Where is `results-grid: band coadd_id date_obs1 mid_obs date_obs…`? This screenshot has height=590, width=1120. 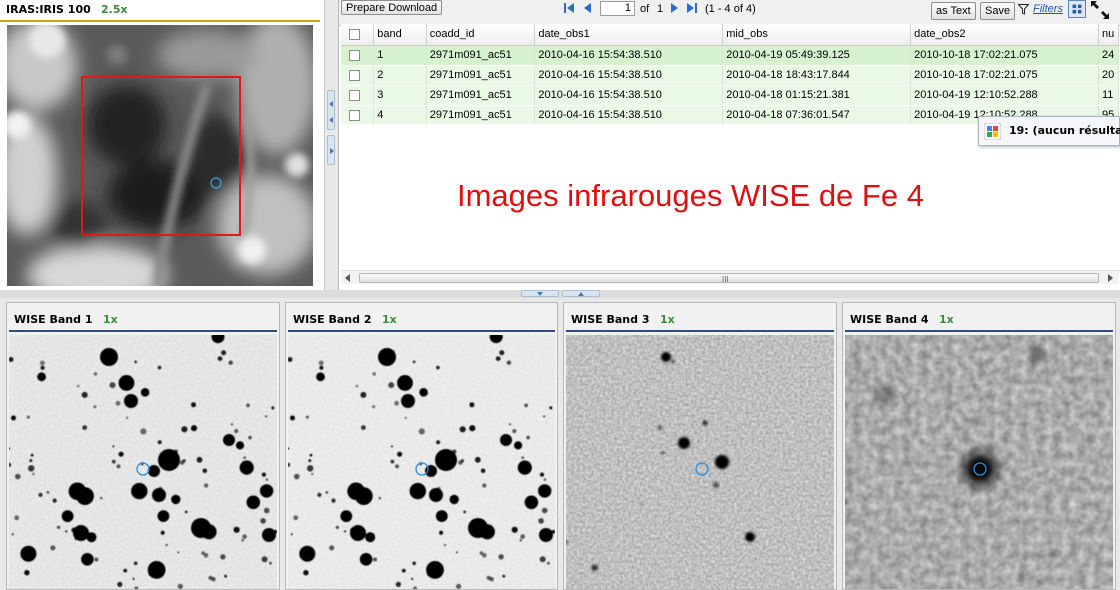
results-grid: band coadd_id date_obs1 mid_obs date_obs… is located at coordinates (730, 74).